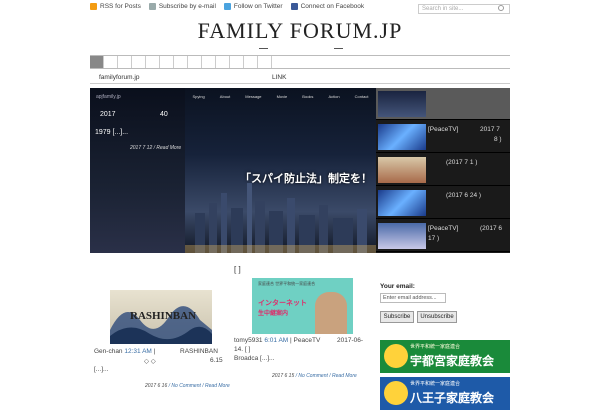 The height and width of the screenshot is (410, 600). I want to click on post2-title: PeaceTV, so click(307, 340).